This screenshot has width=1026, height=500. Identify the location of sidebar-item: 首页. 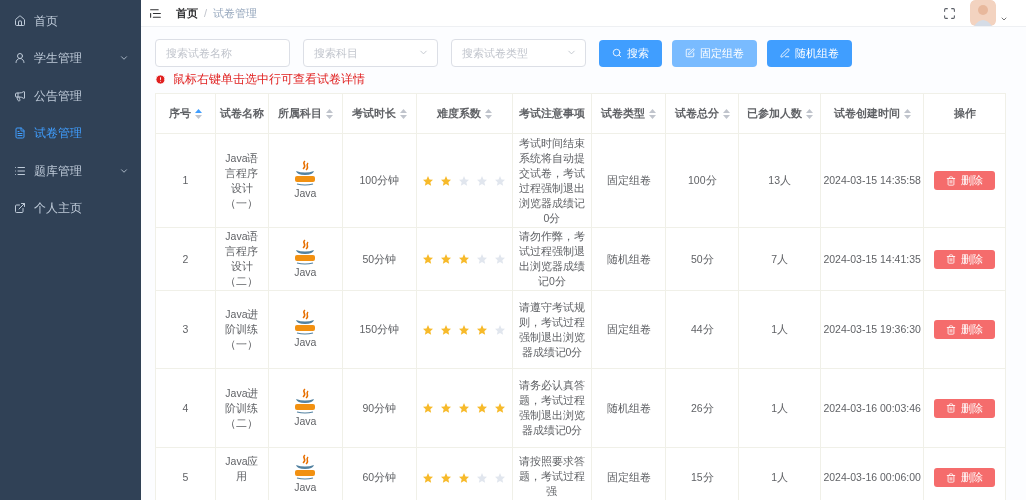
(70, 21).